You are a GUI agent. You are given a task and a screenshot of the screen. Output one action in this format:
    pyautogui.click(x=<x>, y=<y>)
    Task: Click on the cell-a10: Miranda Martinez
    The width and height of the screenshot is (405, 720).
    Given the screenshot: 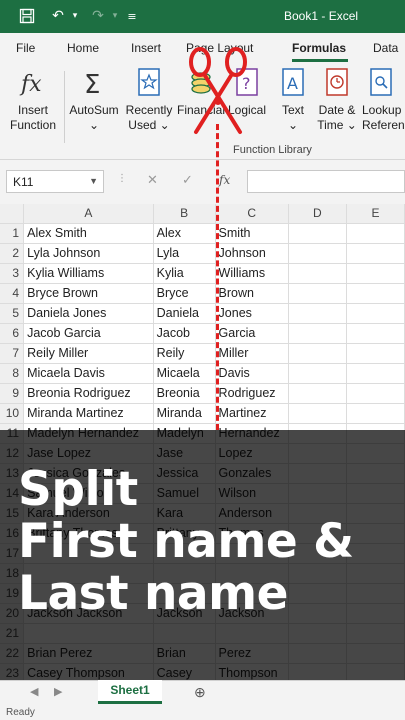 What is the action you would take?
    pyautogui.click(x=88, y=414)
    